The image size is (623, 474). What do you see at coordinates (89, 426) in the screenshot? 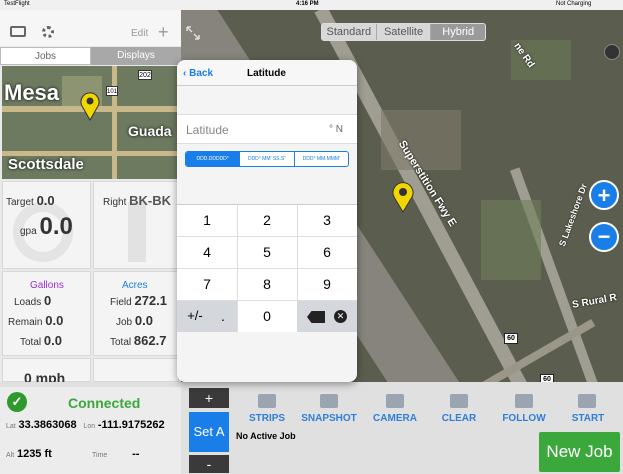
I see `lon-label: Lon` at bounding box center [89, 426].